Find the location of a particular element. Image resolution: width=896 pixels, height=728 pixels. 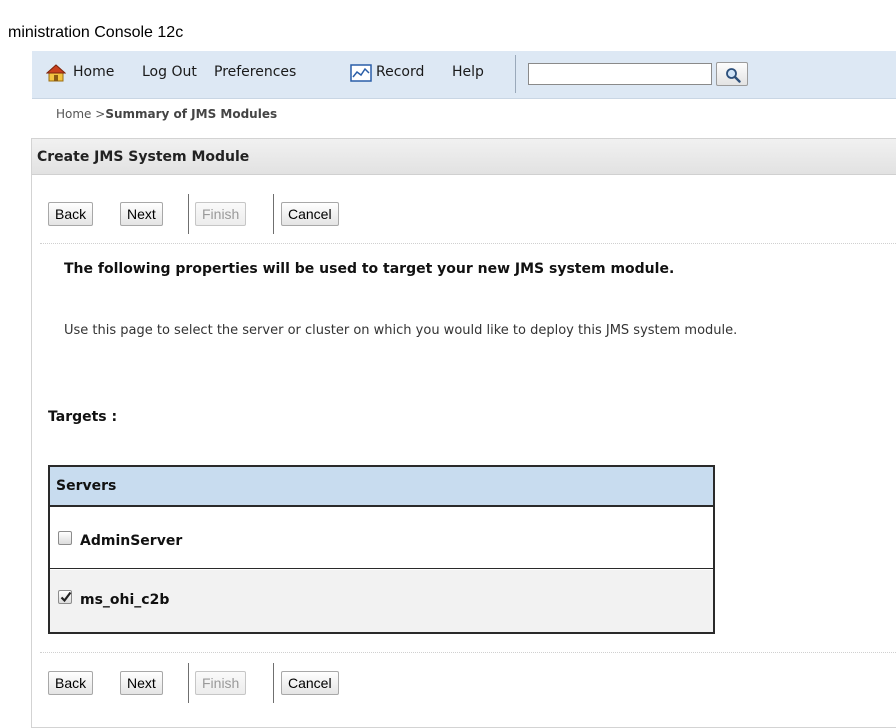

server-name: ms_ohi_c2b is located at coordinates (125, 600).